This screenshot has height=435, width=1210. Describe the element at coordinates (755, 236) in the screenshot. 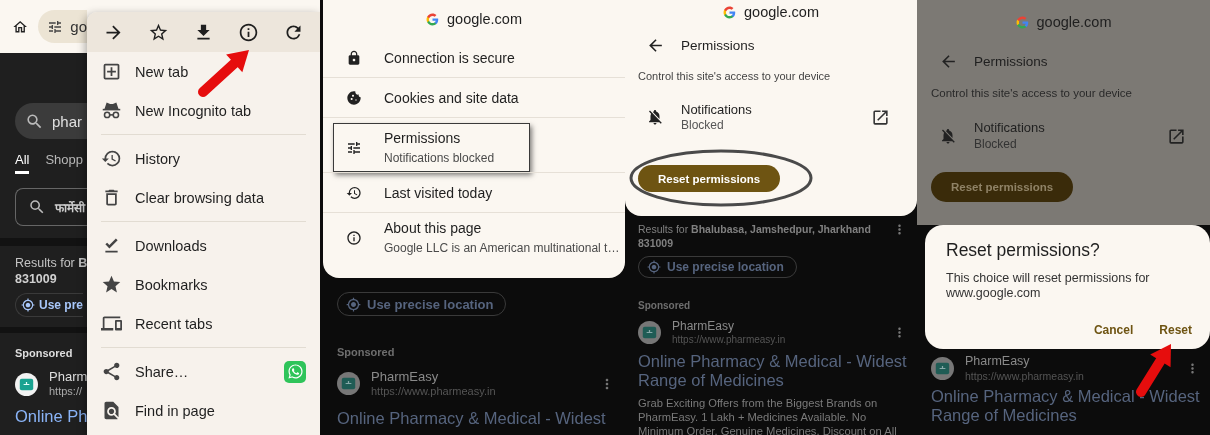

I see `location-text: Results for Bhalubasa, Jamshedpur, Jharkhand 831009` at that location.